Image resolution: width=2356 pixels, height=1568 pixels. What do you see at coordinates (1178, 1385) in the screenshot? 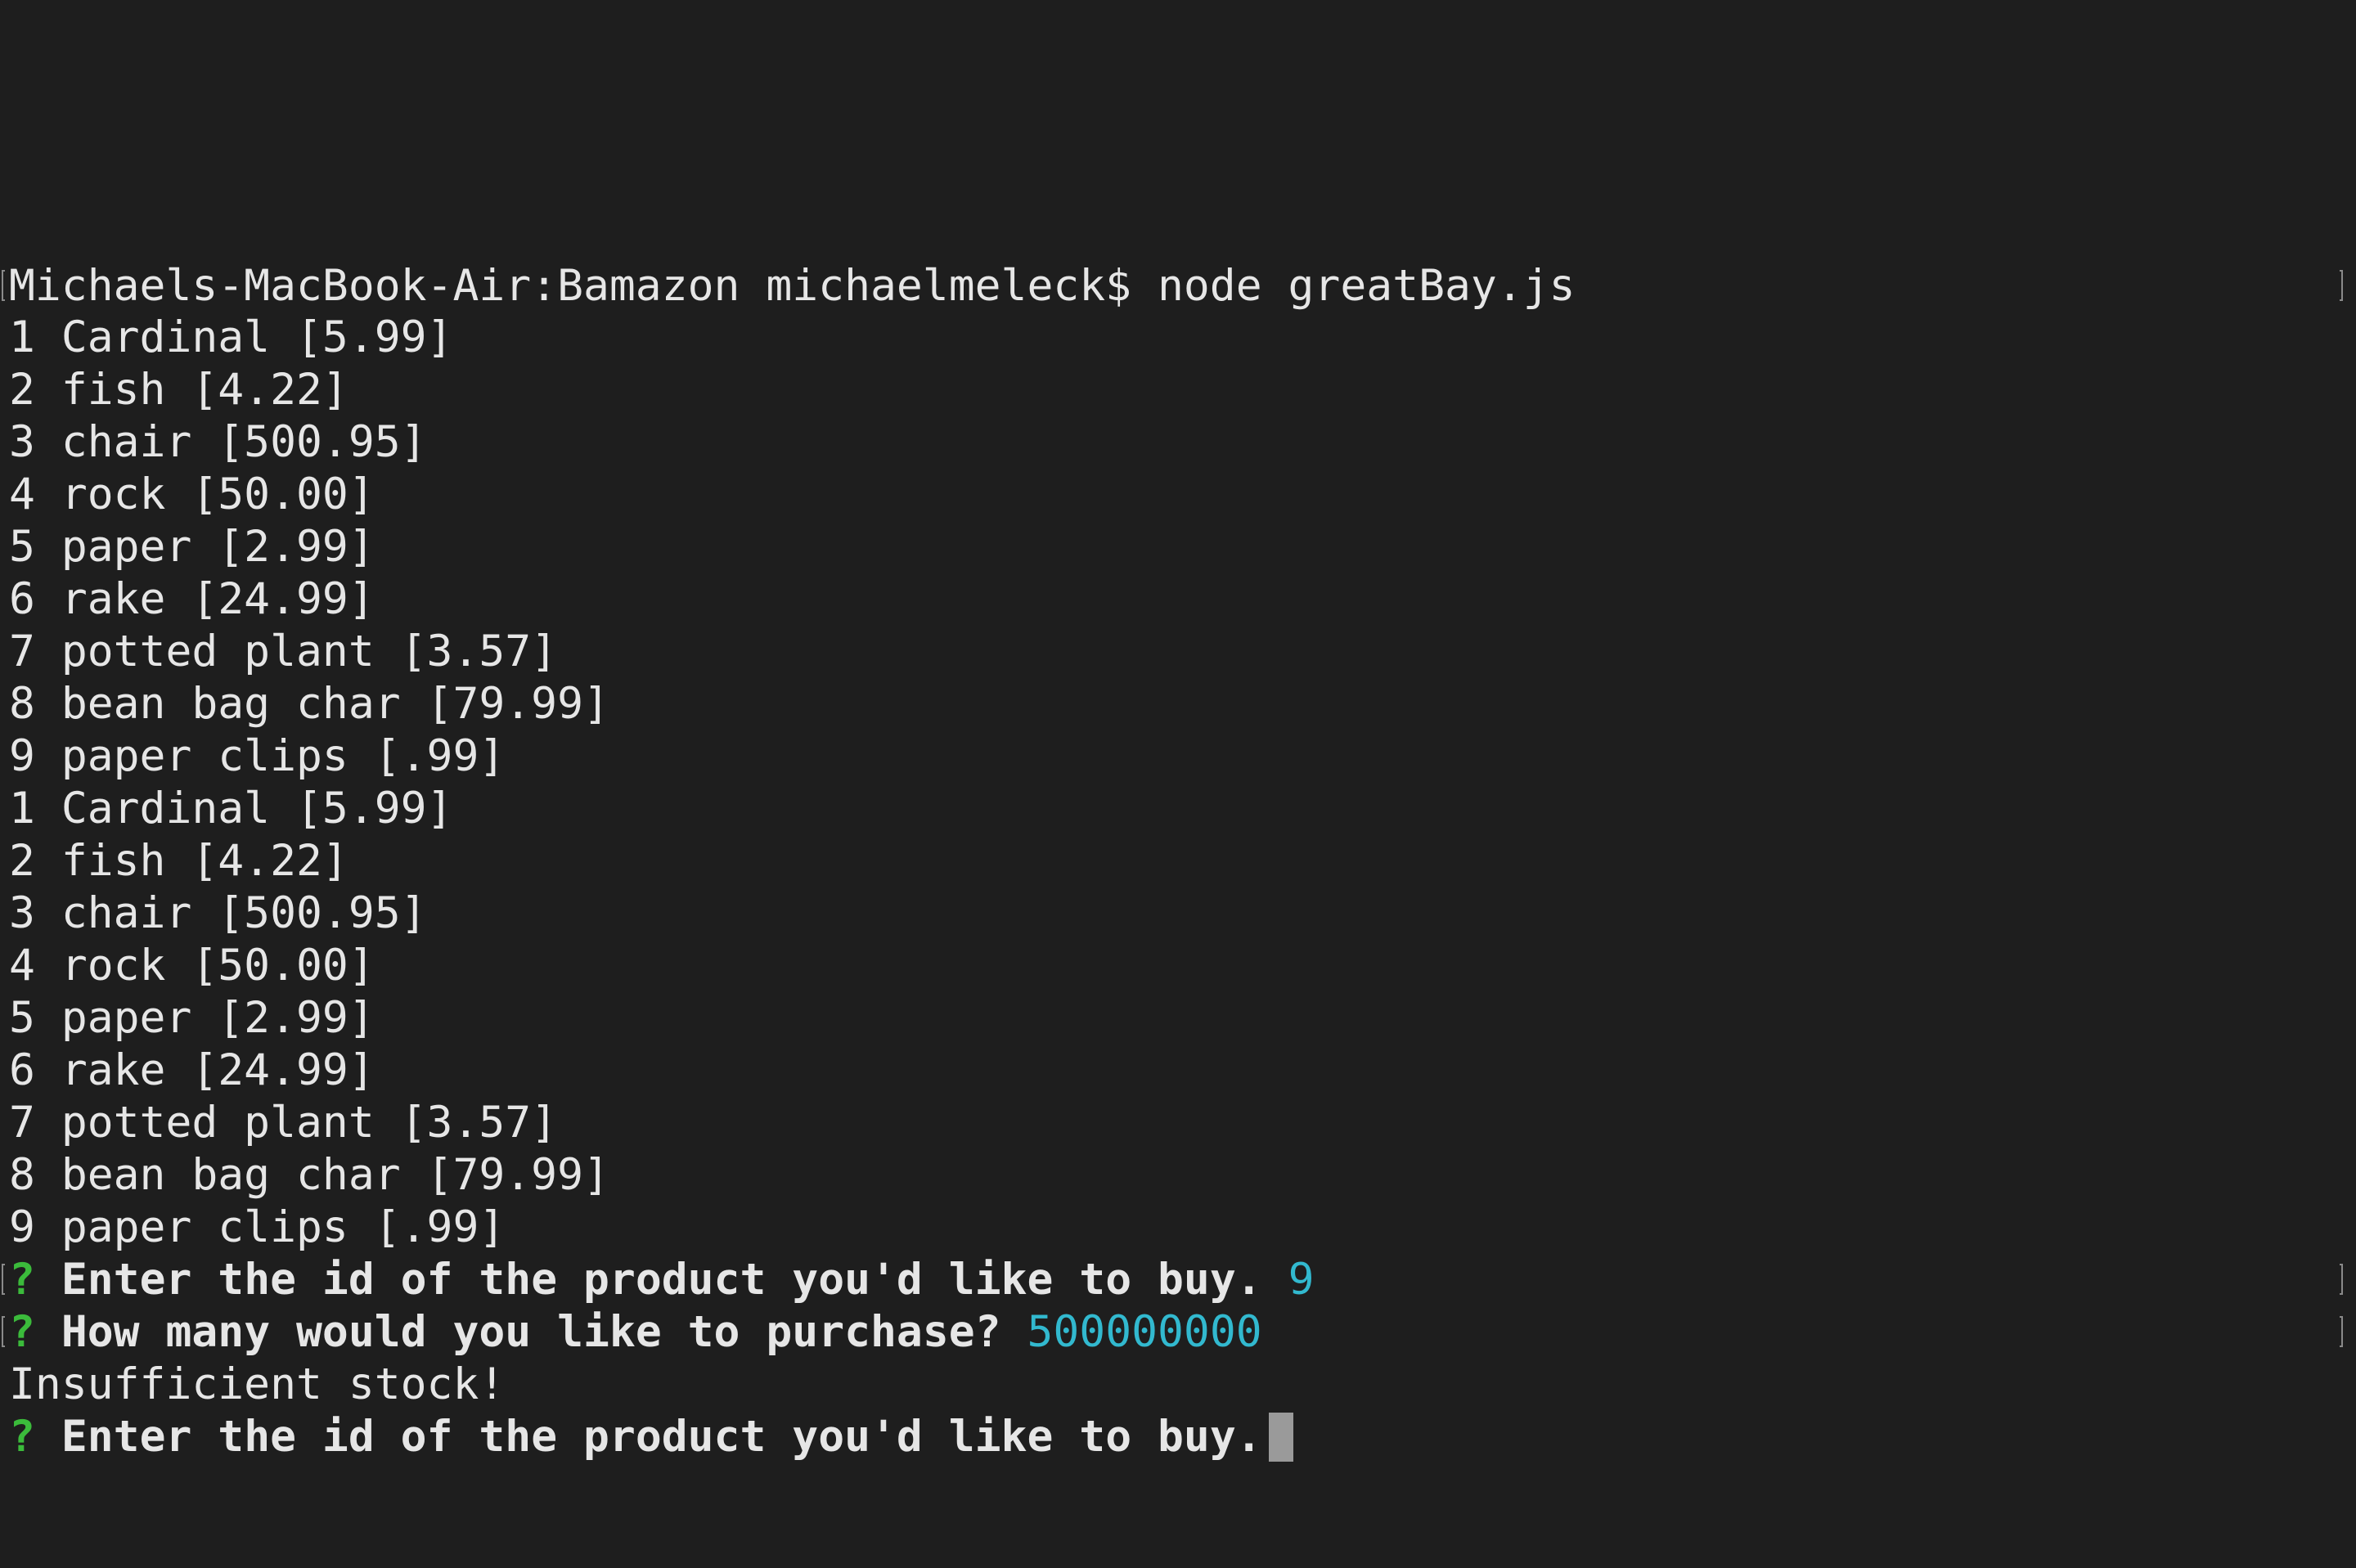
I see `status-message: Insufficient stock!` at bounding box center [1178, 1385].